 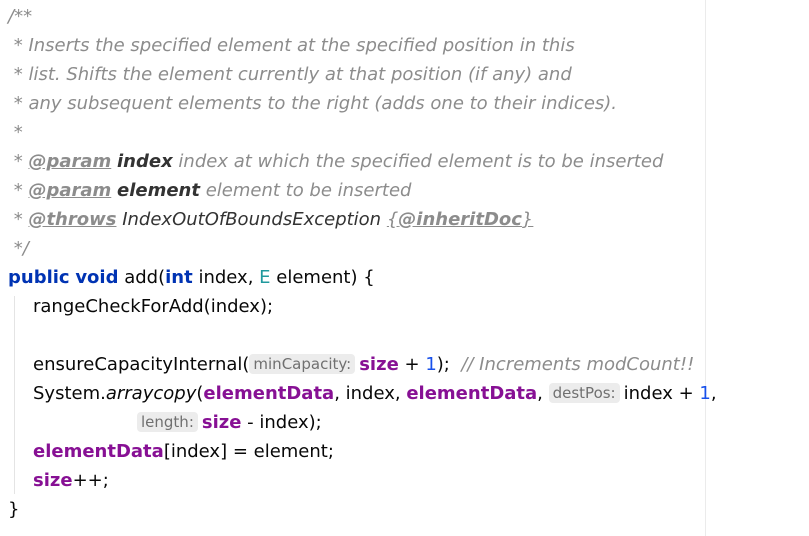 What do you see at coordinates (584, 393) in the screenshot?
I see `hint-dest-pos: destPos:` at bounding box center [584, 393].